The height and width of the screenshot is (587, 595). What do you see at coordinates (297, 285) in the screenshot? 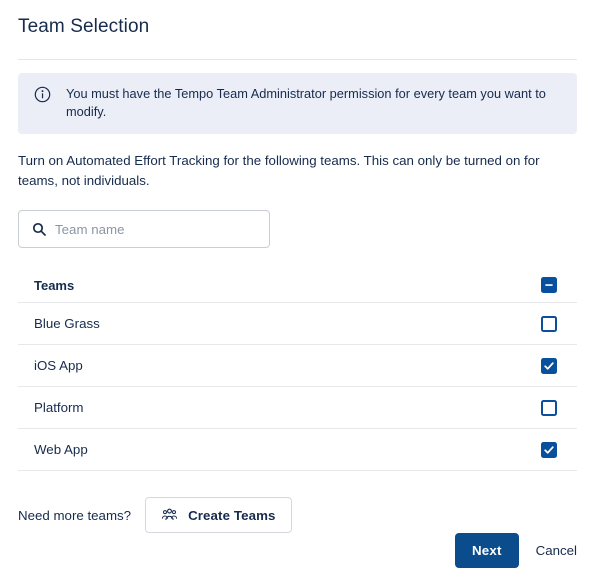
I see `table-header-row: Teams` at bounding box center [297, 285].